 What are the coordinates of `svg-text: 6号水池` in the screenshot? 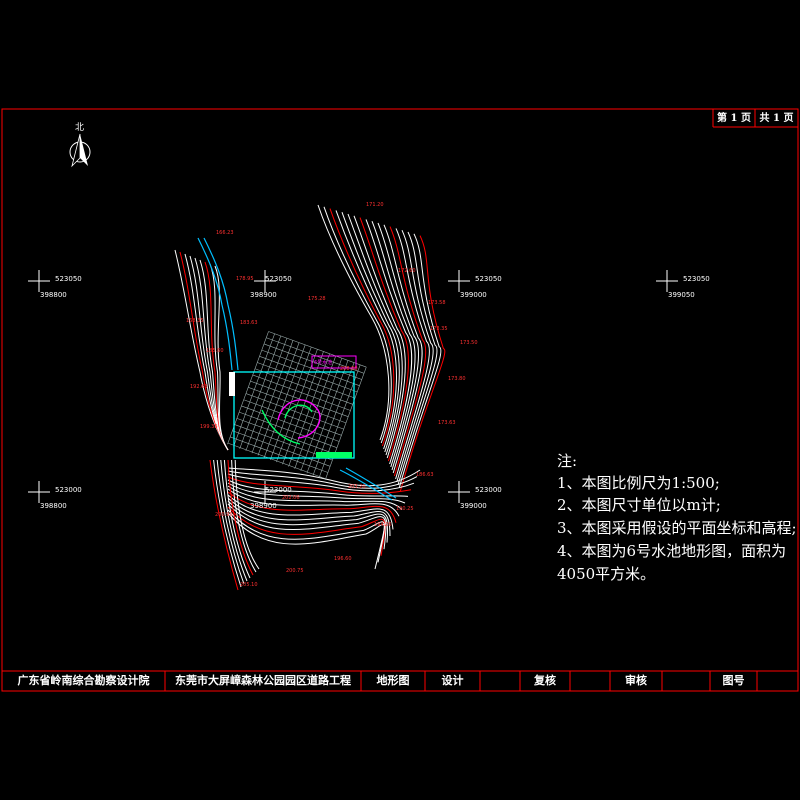 It's located at (323, 362).